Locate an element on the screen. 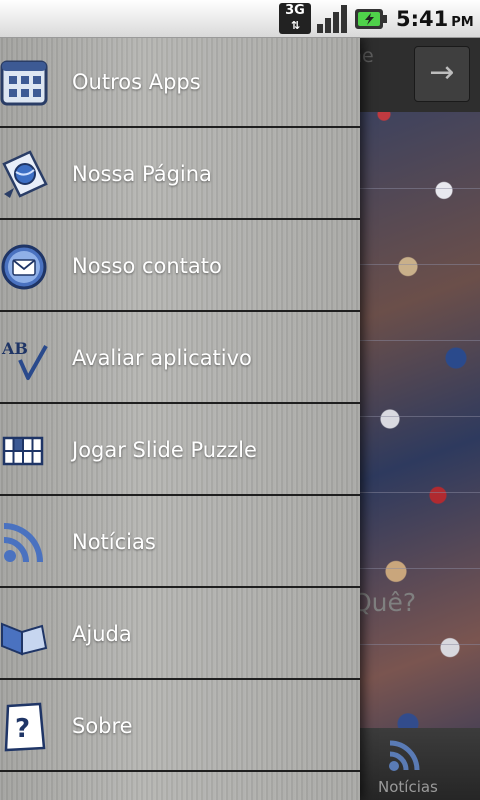  clock-time: 5:41 is located at coordinates (422, 19).